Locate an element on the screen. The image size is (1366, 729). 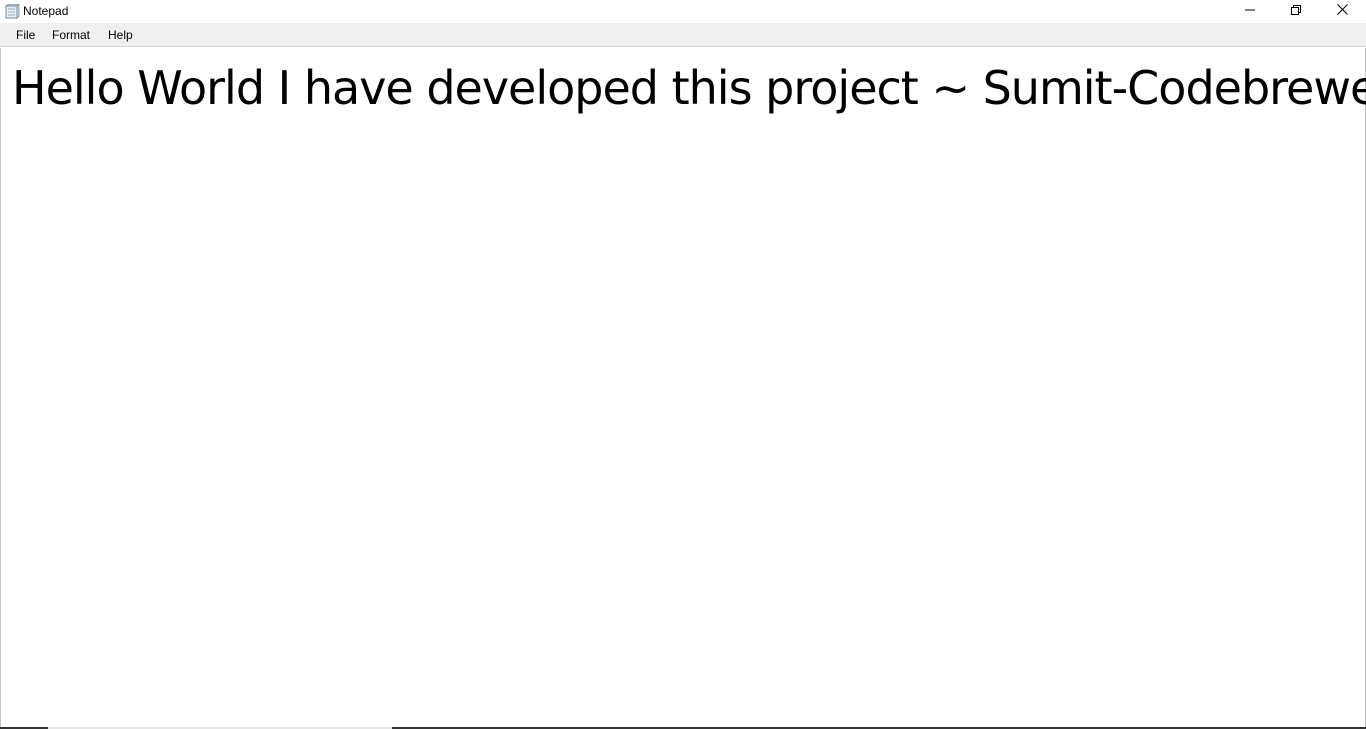
restore-icon is located at coordinates (1296, 11).